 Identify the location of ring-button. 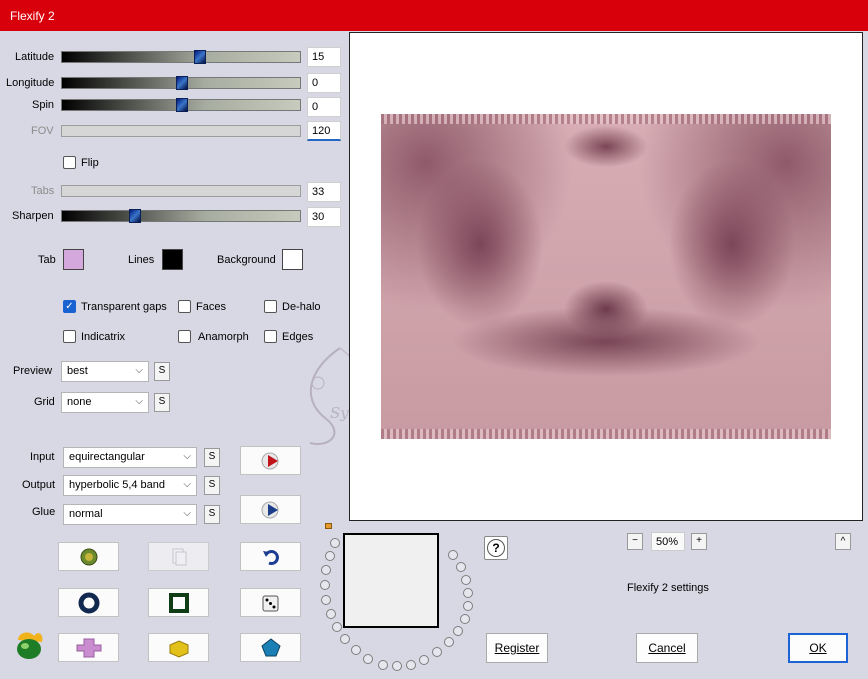
(88, 602).